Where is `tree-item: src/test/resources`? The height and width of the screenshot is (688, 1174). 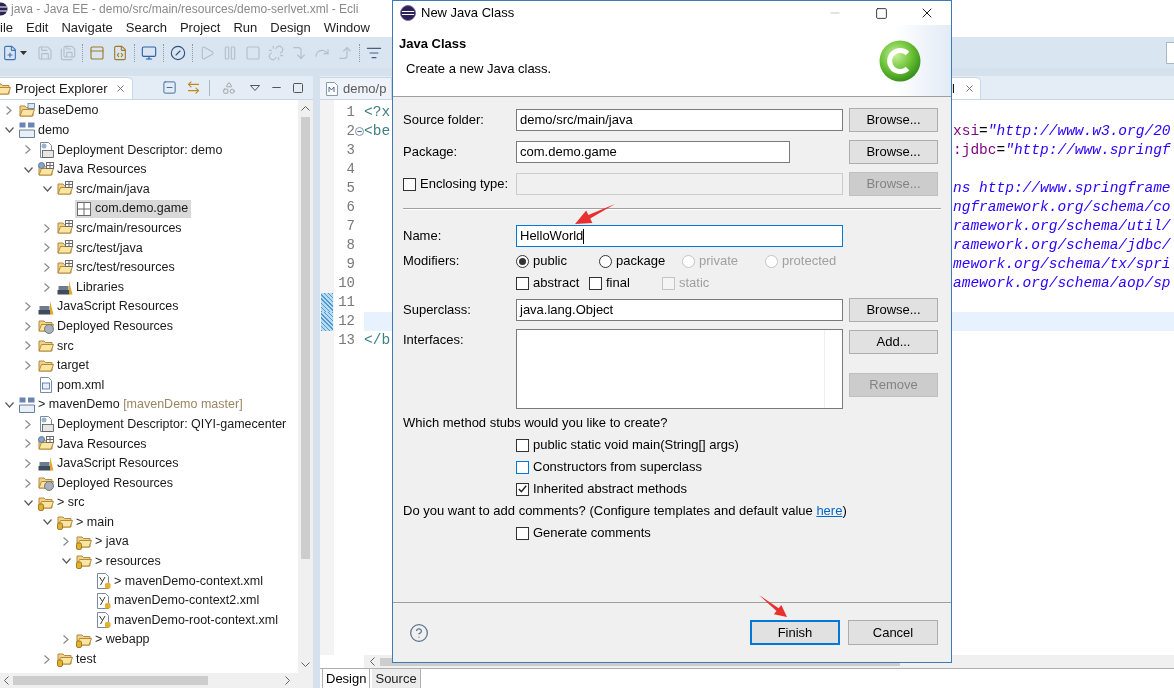
tree-item: src/test/resources is located at coordinates (117, 267).